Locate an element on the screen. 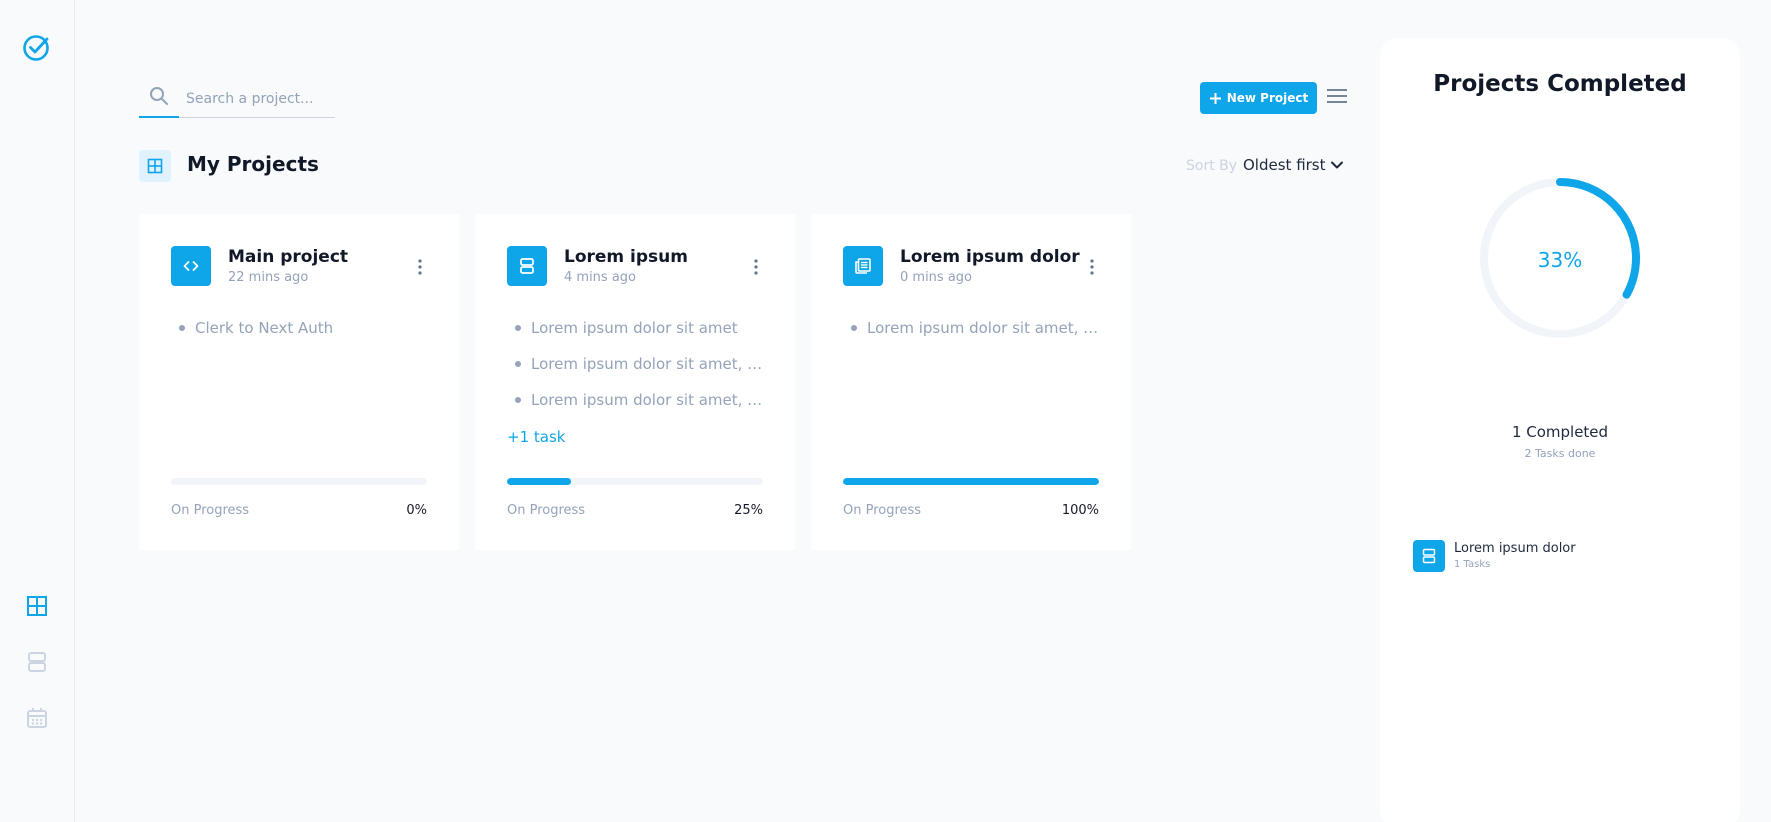 This screenshot has width=1771, height=822. panel-title: Projects Completed is located at coordinates (1560, 84).